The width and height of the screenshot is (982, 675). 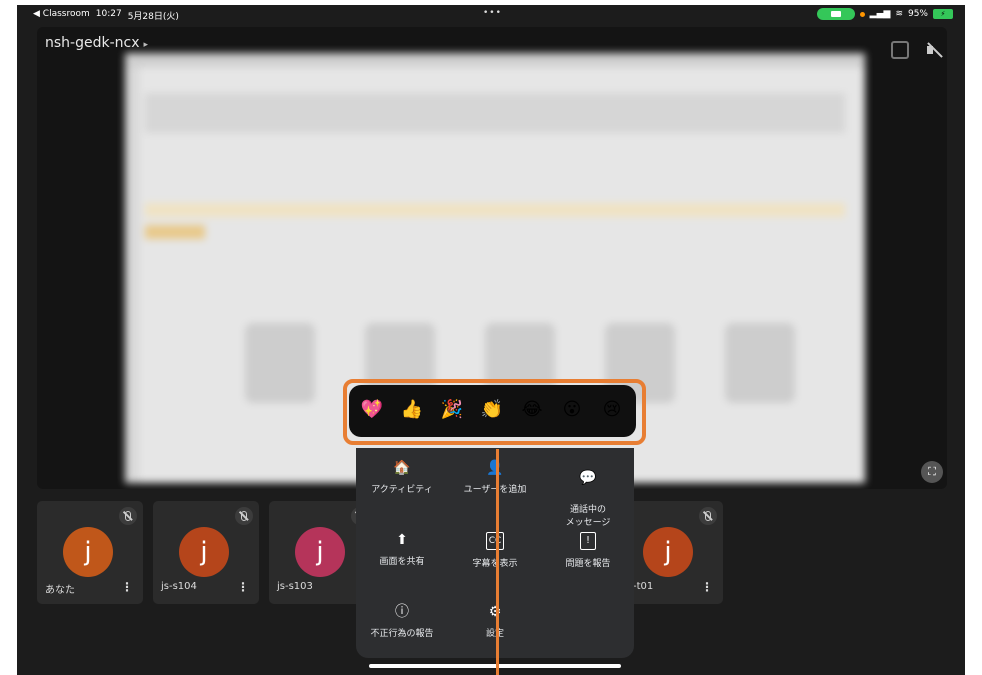 I want to click on add-user-icon: 👤, so click(x=495, y=468).